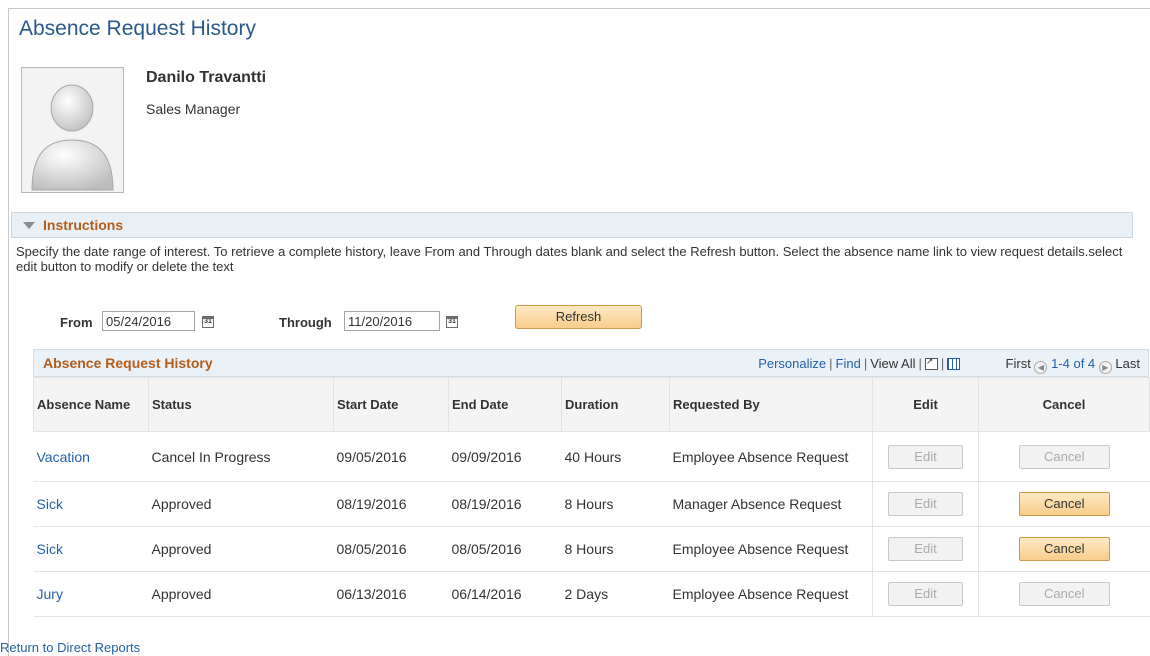 This screenshot has width=1150, height=656. I want to click on column-header-status: Status, so click(241, 404).